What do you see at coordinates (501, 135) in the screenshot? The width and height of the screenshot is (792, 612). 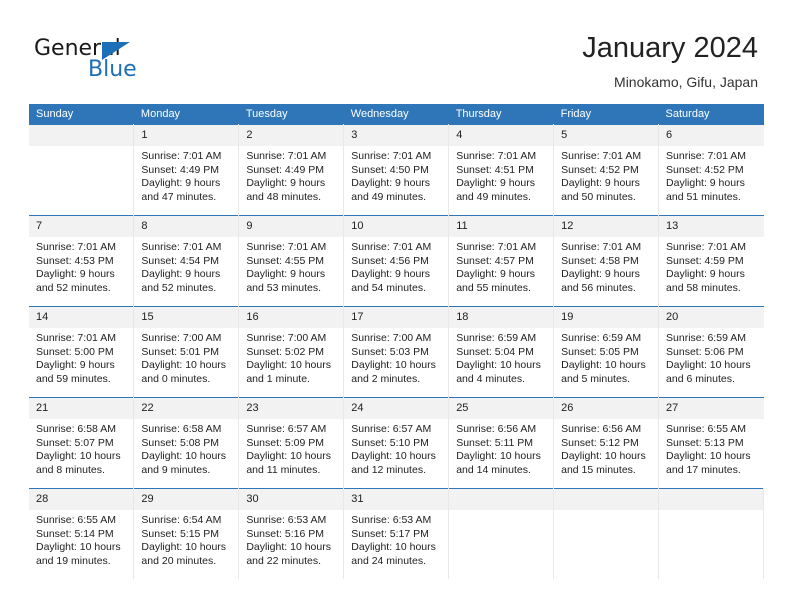 I see `day-number: 4` at bounding box center [501, 135].